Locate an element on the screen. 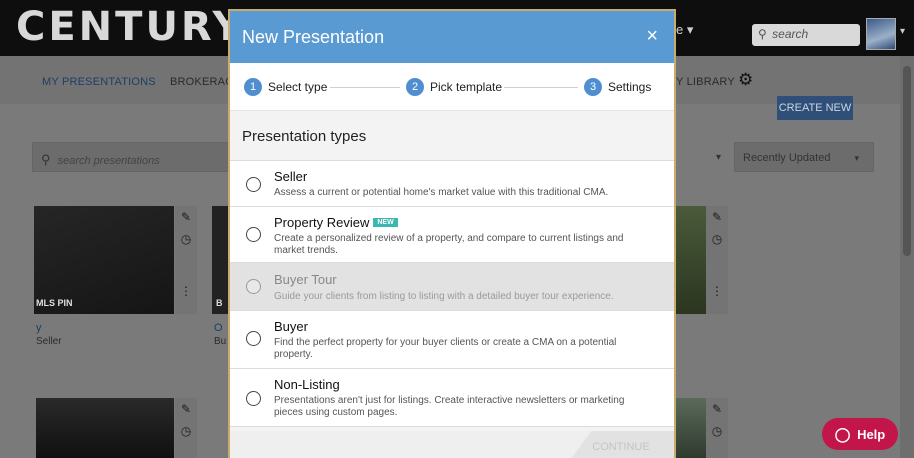 The width and height of the screenshot is (914, 458). option-name: Non-Listing is located at coordinates (307, 384).